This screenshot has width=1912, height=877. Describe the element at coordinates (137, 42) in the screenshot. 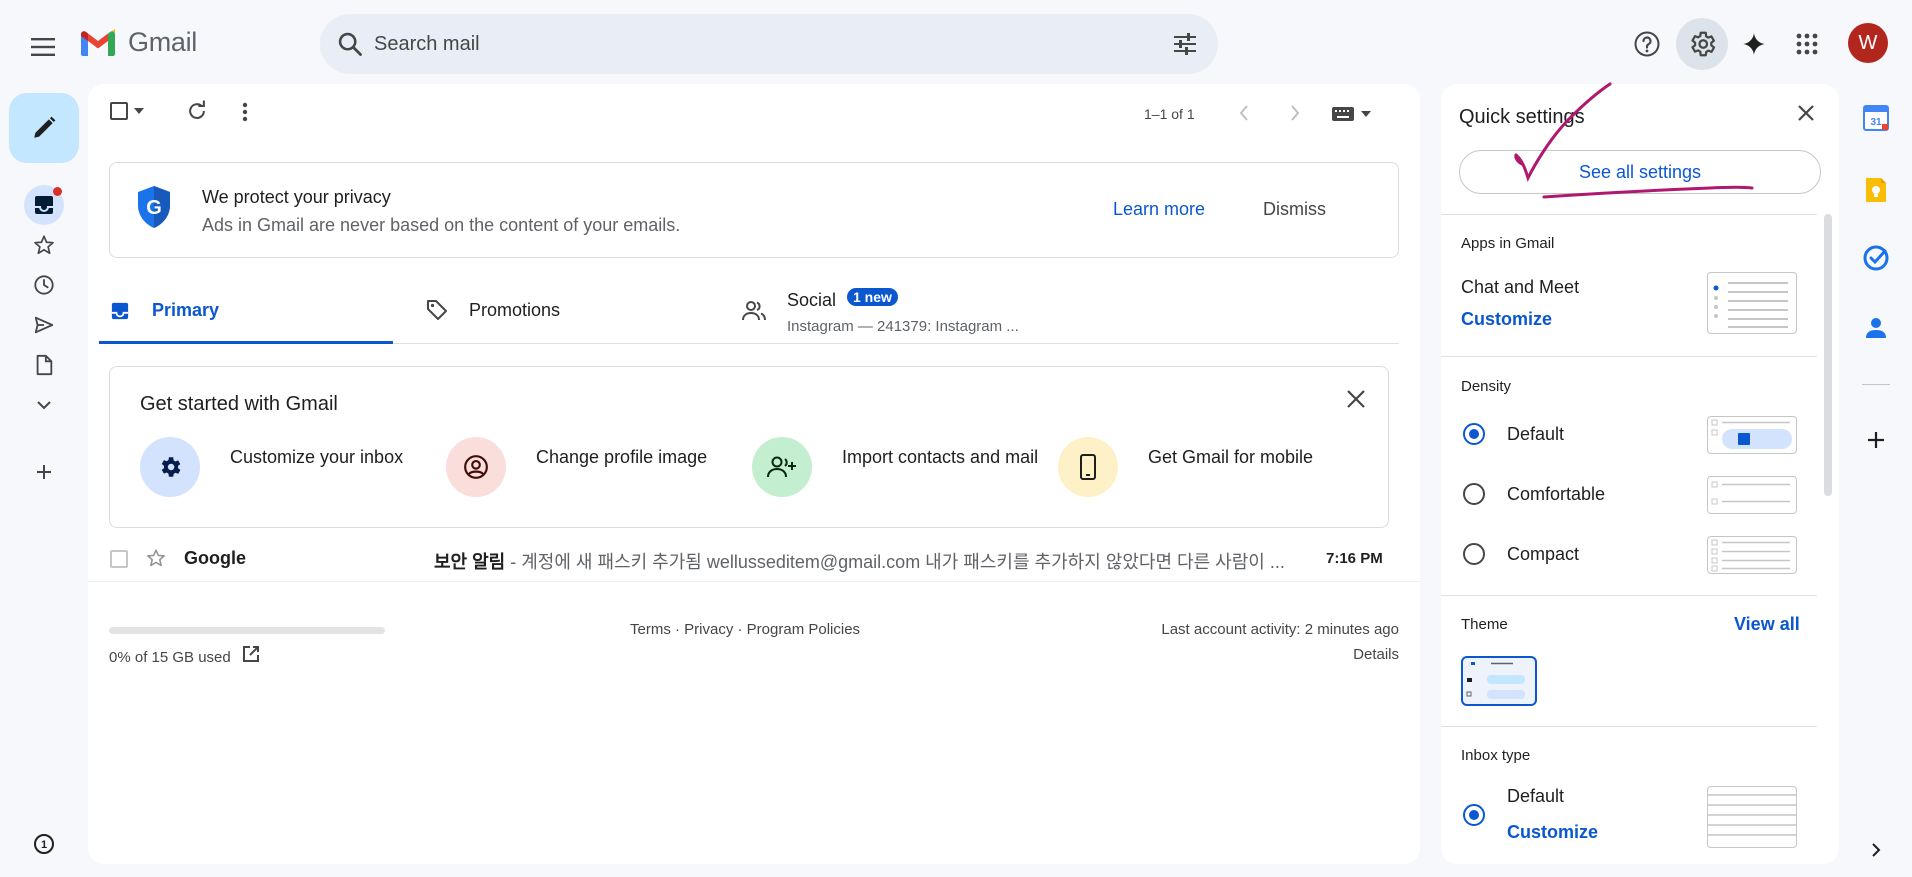

I see `gmail-logo: Gmail` at that location.